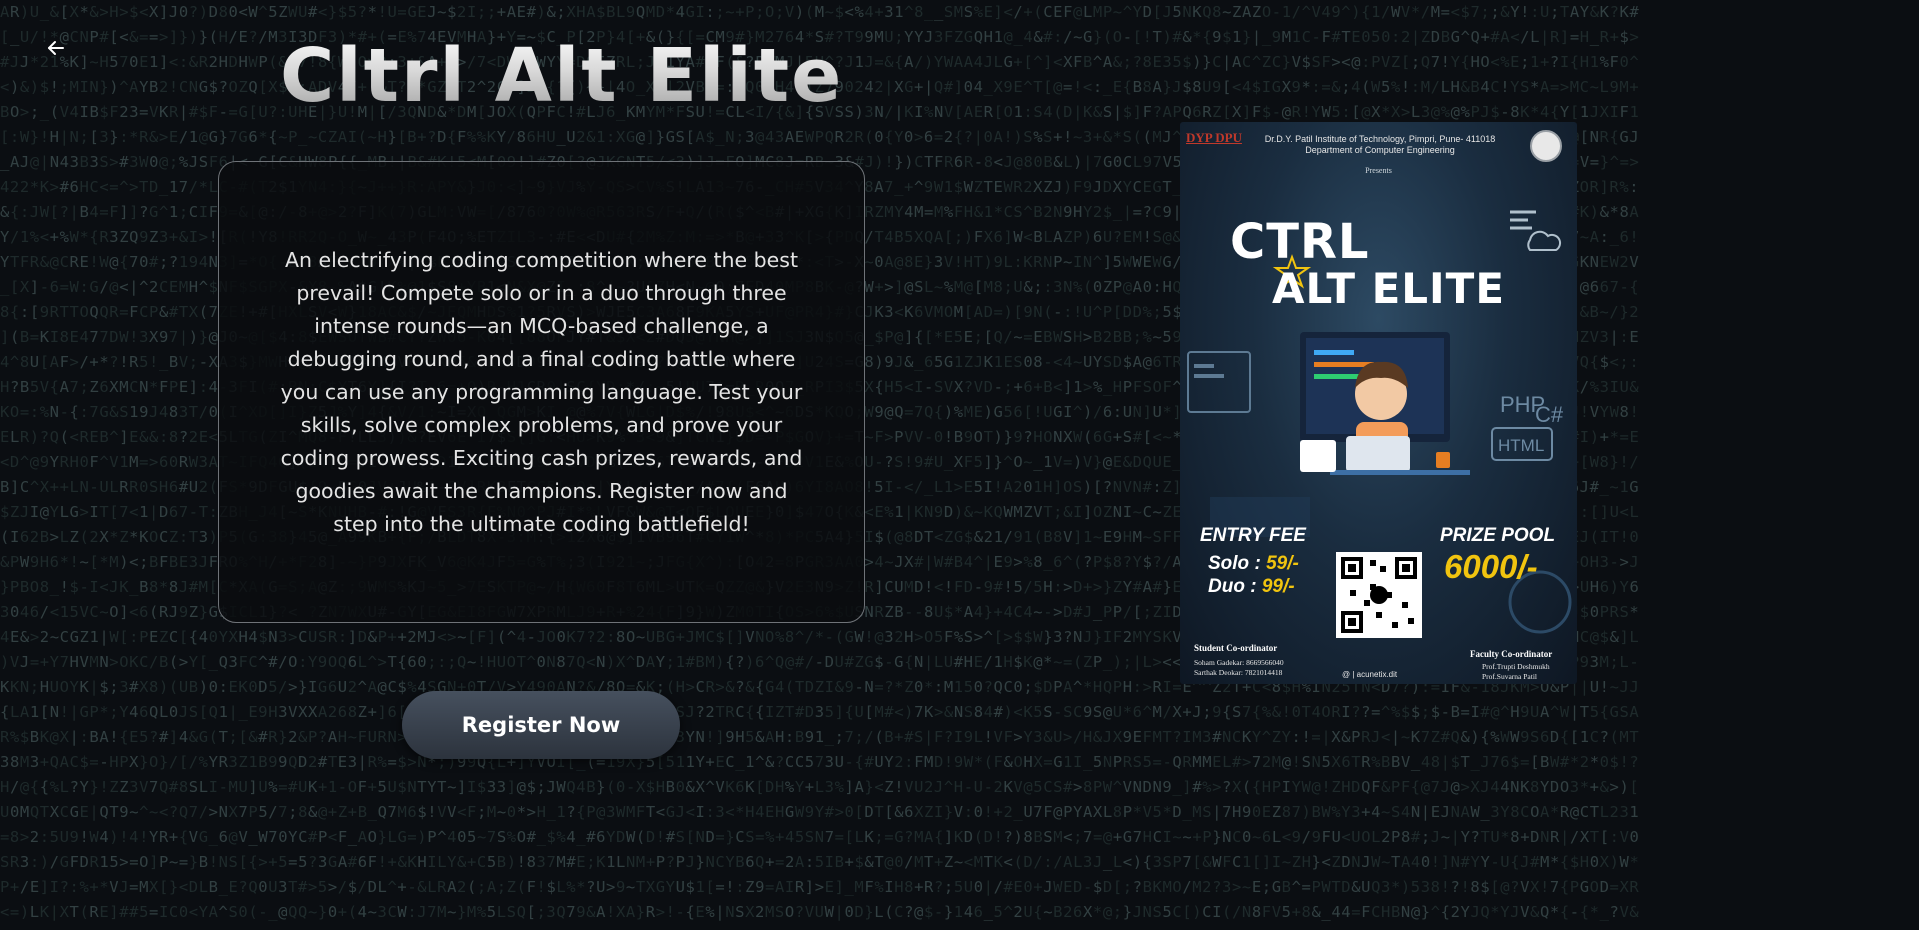 The width and height of the screenshot is (1919, 930). What do you see at coordinates (1237, 563) in the screenshot?
I see `solo-label: Solo :` at bounding box center [1237, 563].